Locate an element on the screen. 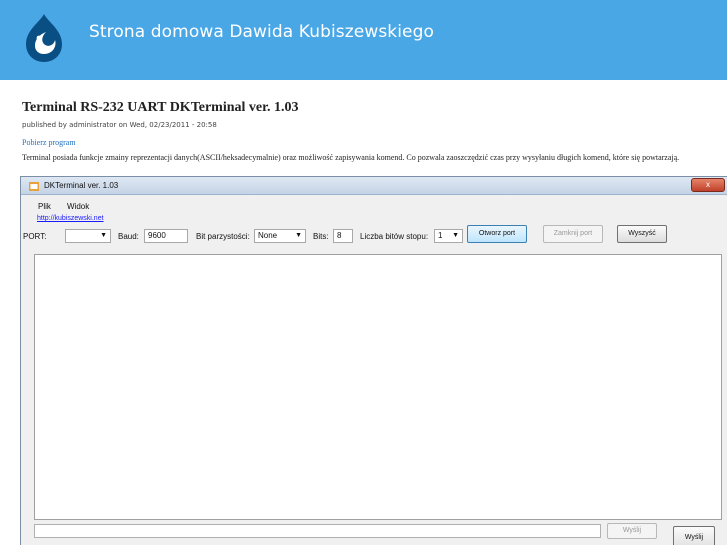 The width and height of the screenshot is (727, 545). parity-select: None ▼ is located at coordinates (280, 236).